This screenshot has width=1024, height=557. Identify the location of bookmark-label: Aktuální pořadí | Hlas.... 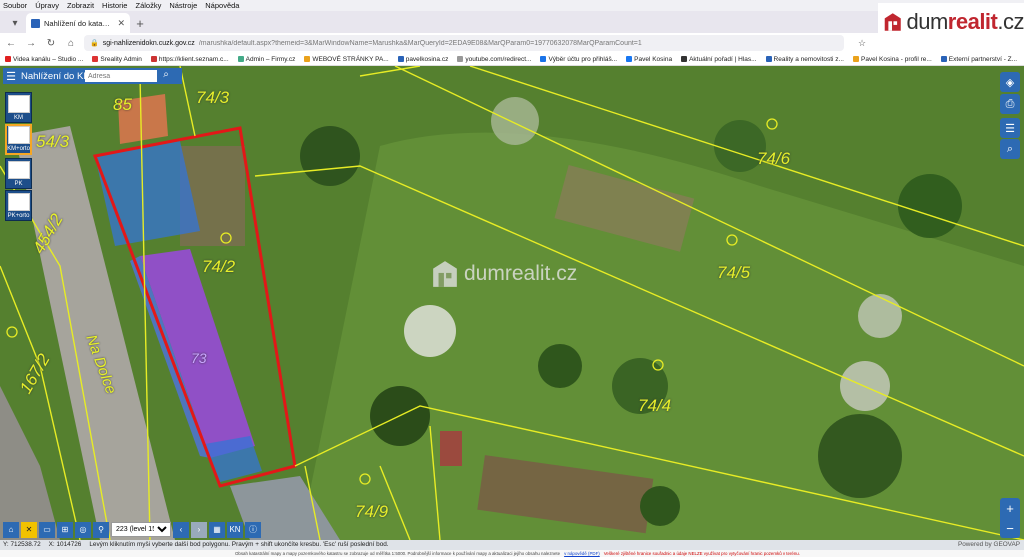
(723, 59).